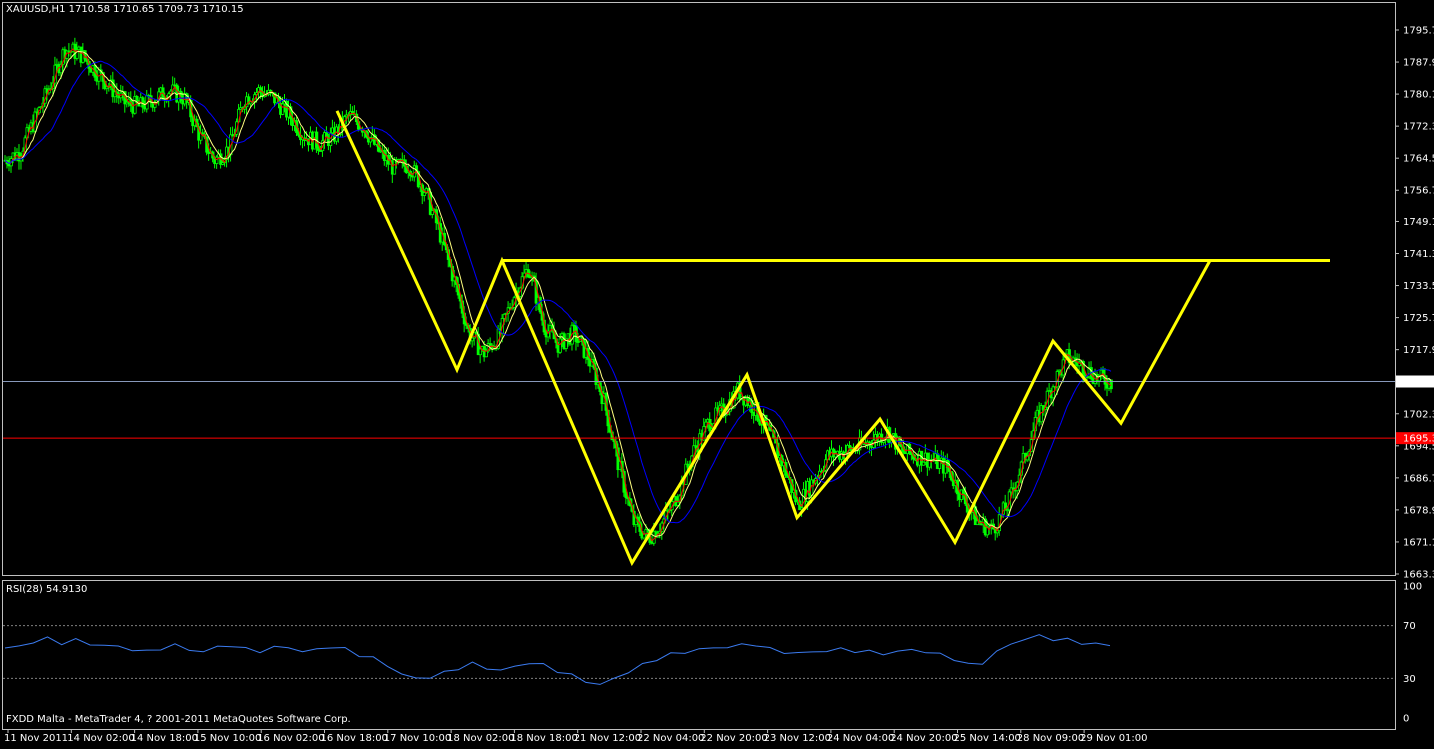 The image size is (1434, 749). Describe the element at coordinates (227, 738) in the screenshot. I see `time-axis-label: 15 Nov 10:00` at that location.